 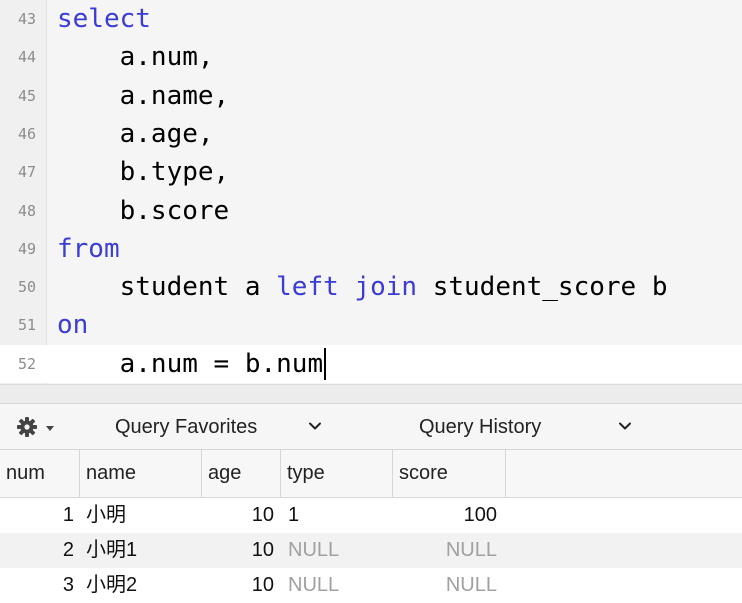 I want to click on cell-num: 2, so click(x=68, y=550).